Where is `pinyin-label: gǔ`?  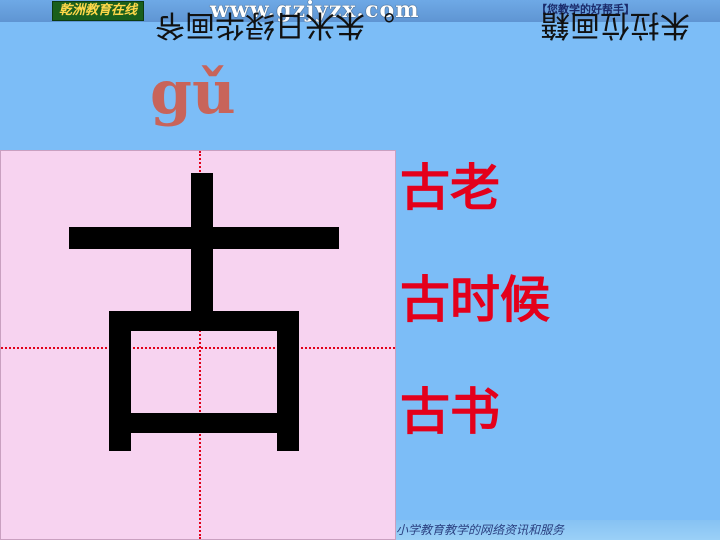
pinyin-label: gǔ is located at coordinates (193, 93).